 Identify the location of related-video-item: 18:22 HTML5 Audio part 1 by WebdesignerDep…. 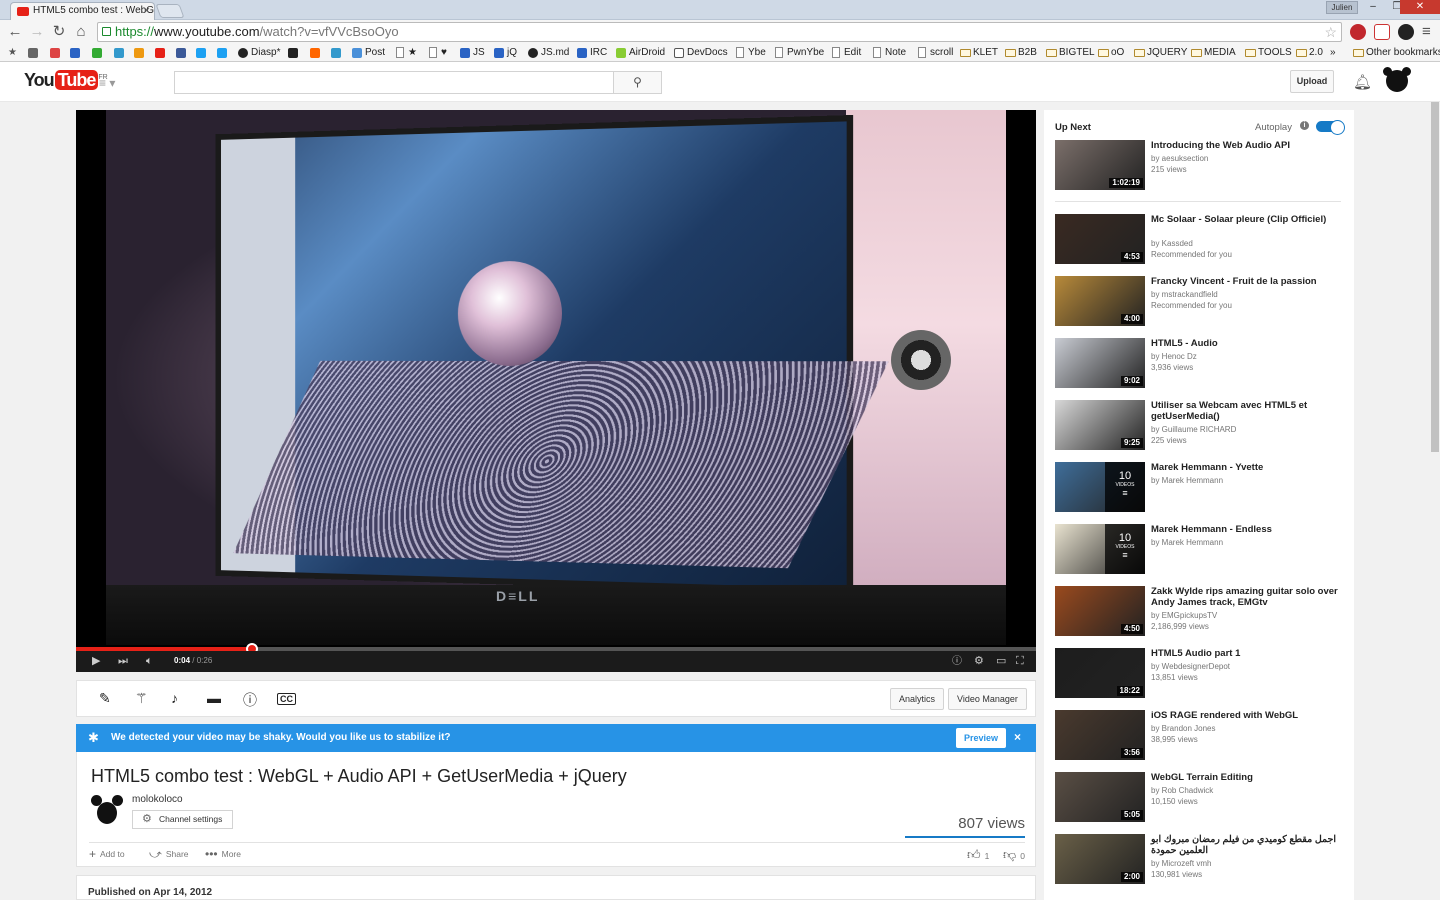
(1200, 674).